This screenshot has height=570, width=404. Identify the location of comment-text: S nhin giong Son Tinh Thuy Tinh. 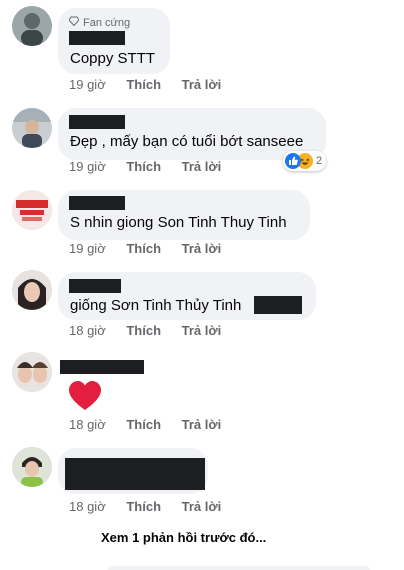
(178, 222).